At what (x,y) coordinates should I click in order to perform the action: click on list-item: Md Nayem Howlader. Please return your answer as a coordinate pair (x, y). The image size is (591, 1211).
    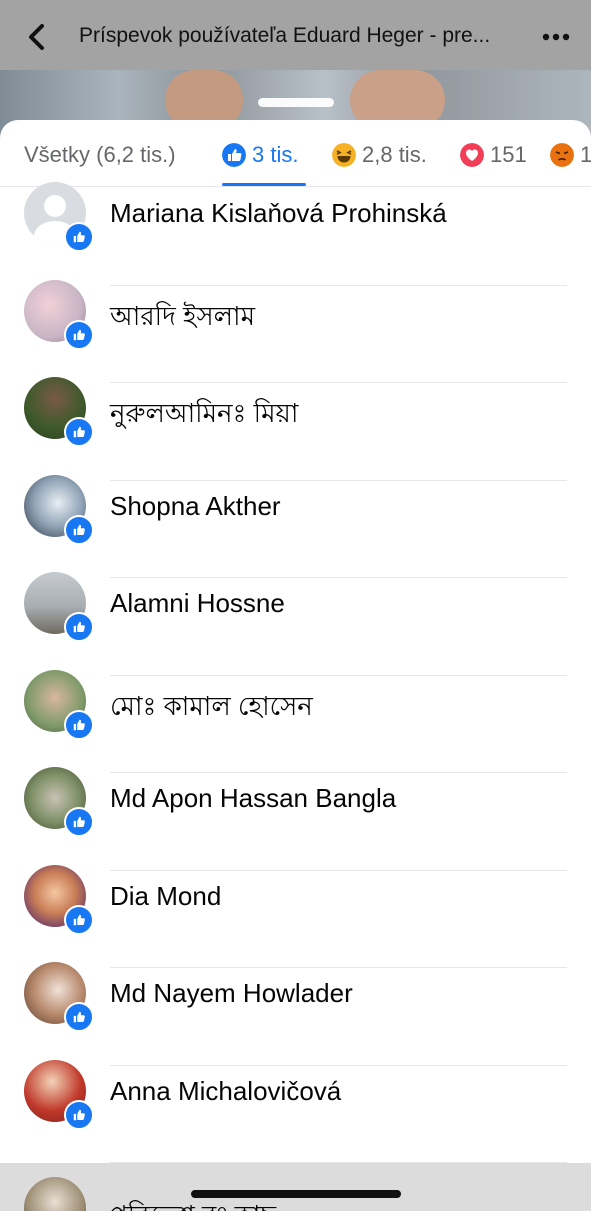
    Looking at the image, I should click on (295, 1014).